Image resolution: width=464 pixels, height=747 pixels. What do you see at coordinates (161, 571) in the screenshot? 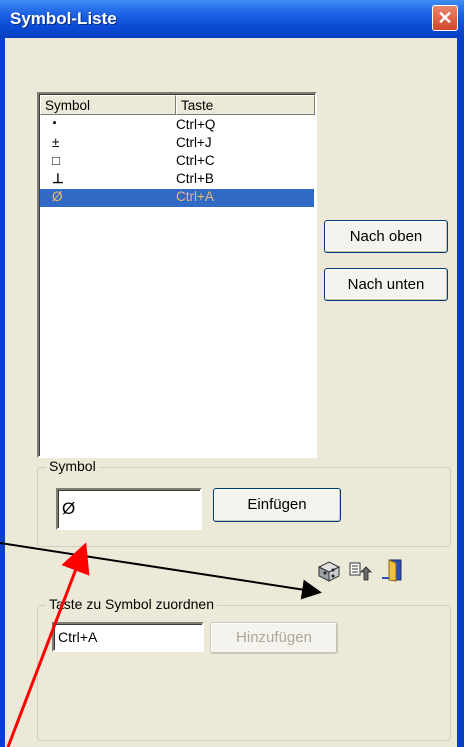
I see `black-annotation-arrow` at bounding box center [161, 571].